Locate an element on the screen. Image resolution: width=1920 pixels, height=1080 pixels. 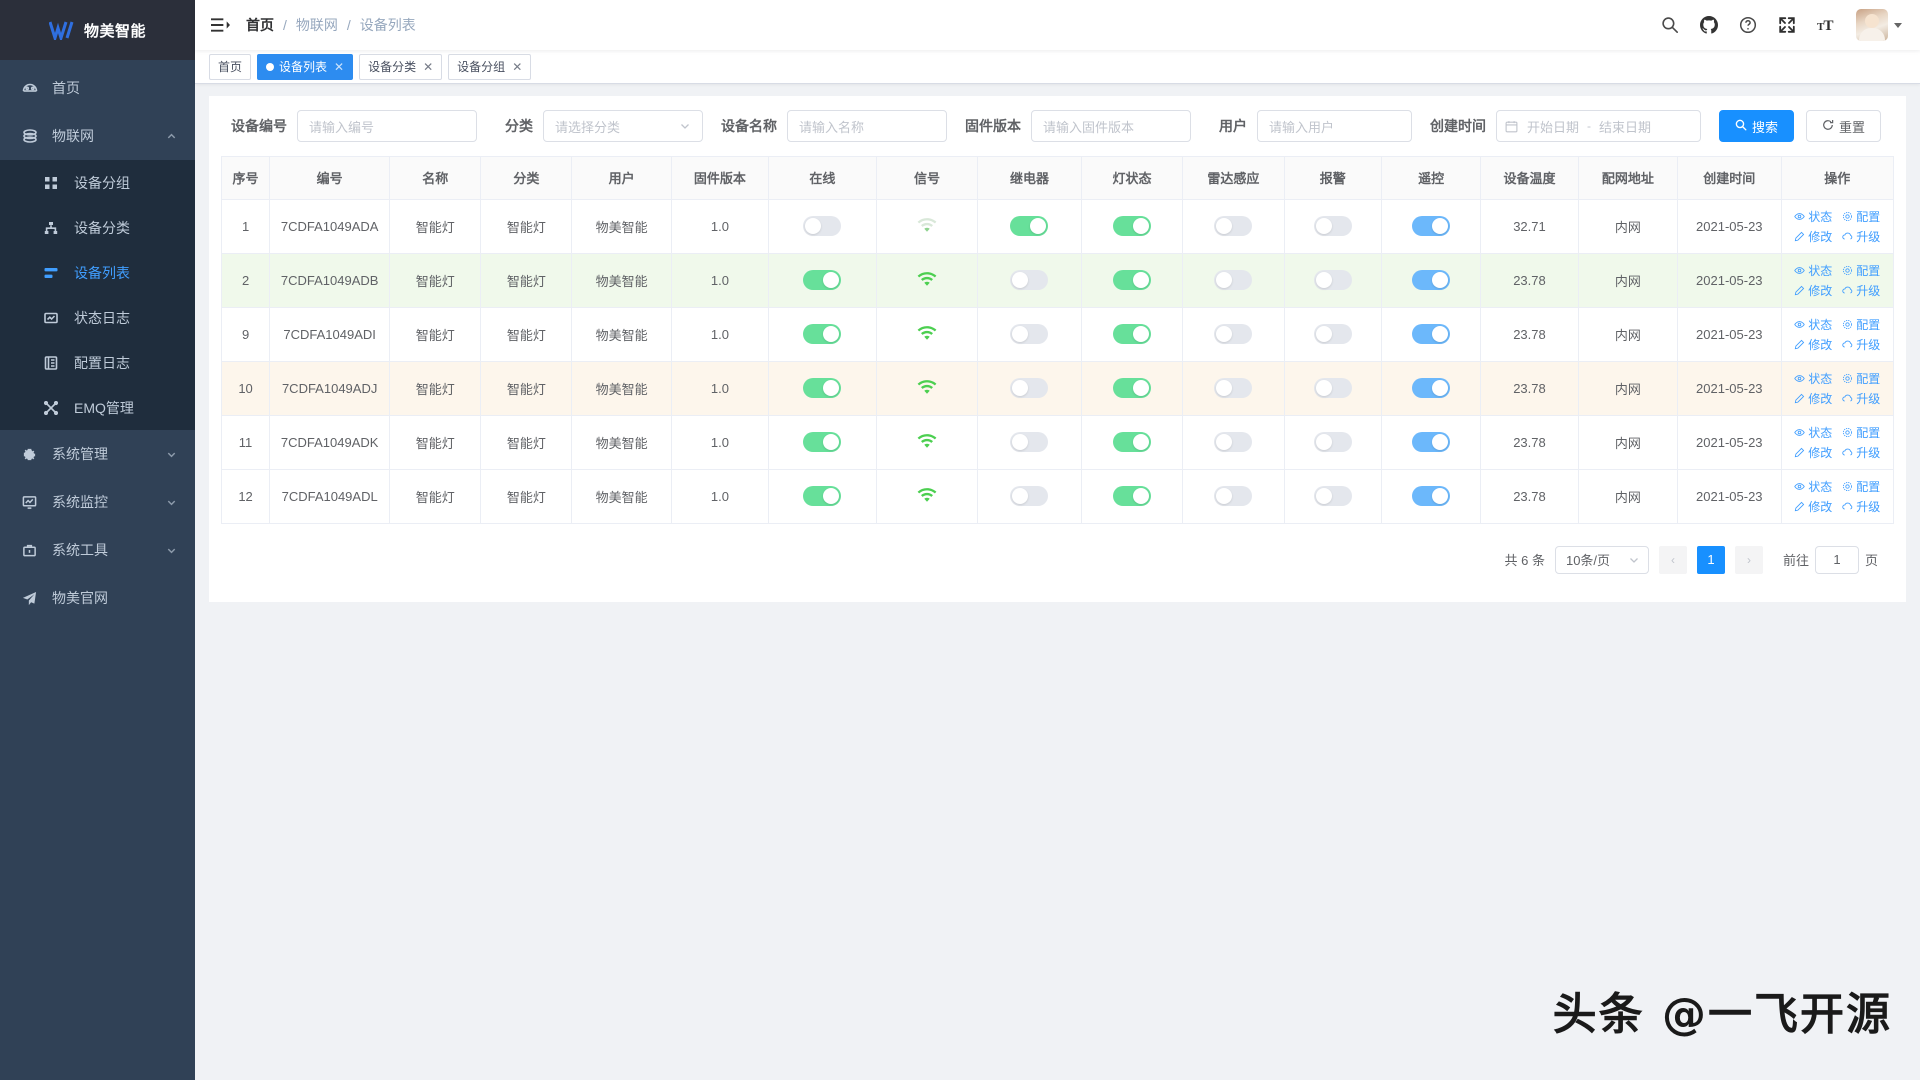
sidebar-group-system-tools: 系统工具 is located at coordinates (97, 550).